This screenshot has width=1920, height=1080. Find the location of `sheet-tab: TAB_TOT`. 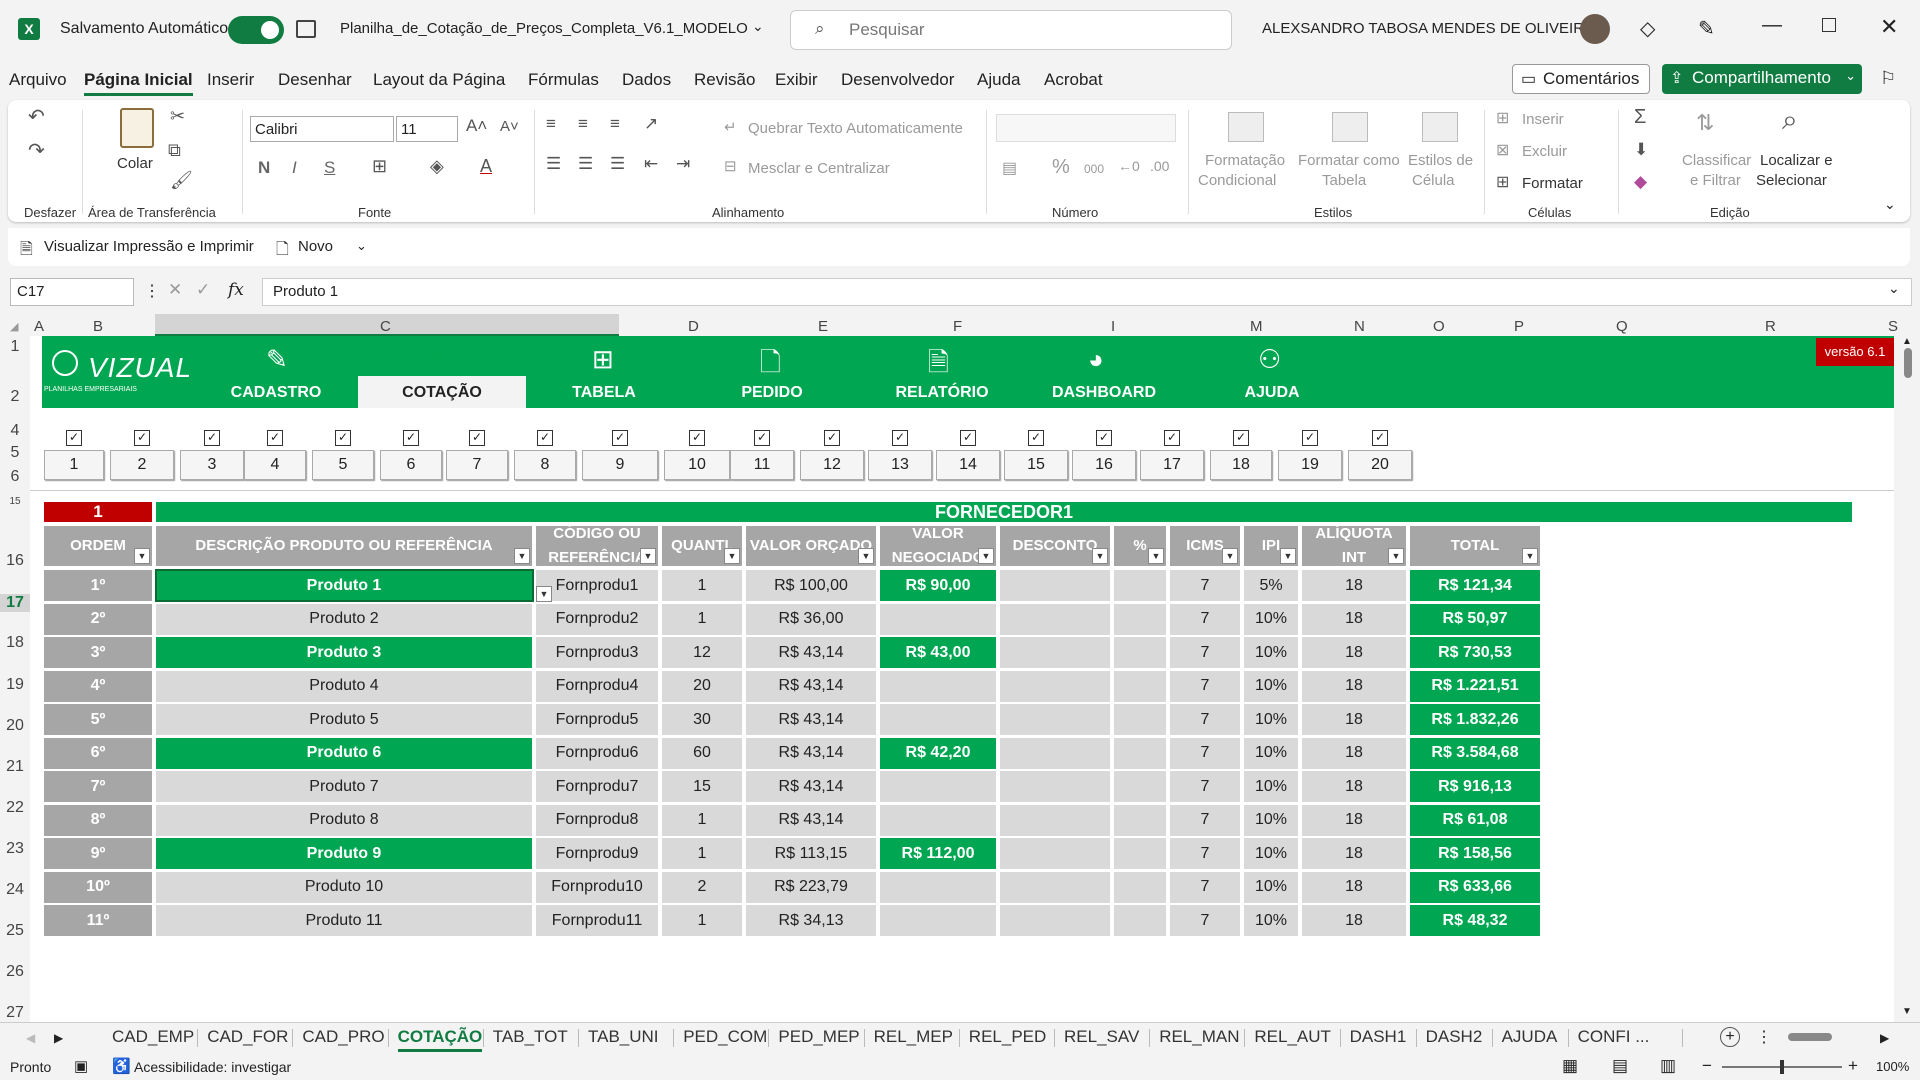

sheet-tab: TAB_TOT is located at coordinates (530, 1037).